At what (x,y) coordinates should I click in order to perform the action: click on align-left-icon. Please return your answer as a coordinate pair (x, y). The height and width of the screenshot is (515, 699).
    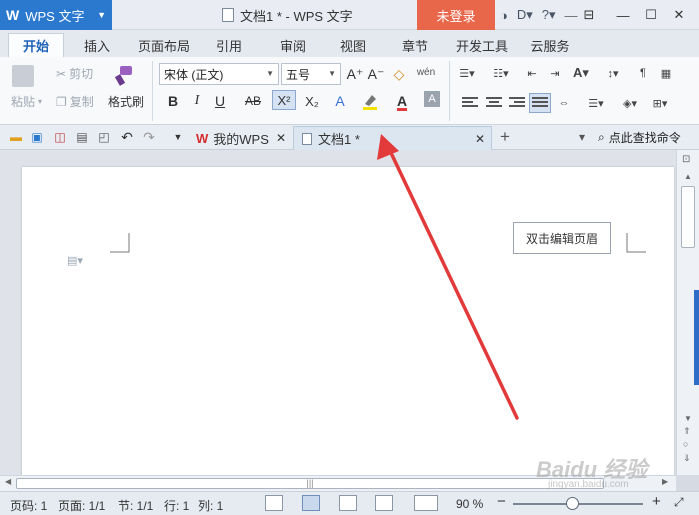
    Looking at the image, I should click on (470, 103).